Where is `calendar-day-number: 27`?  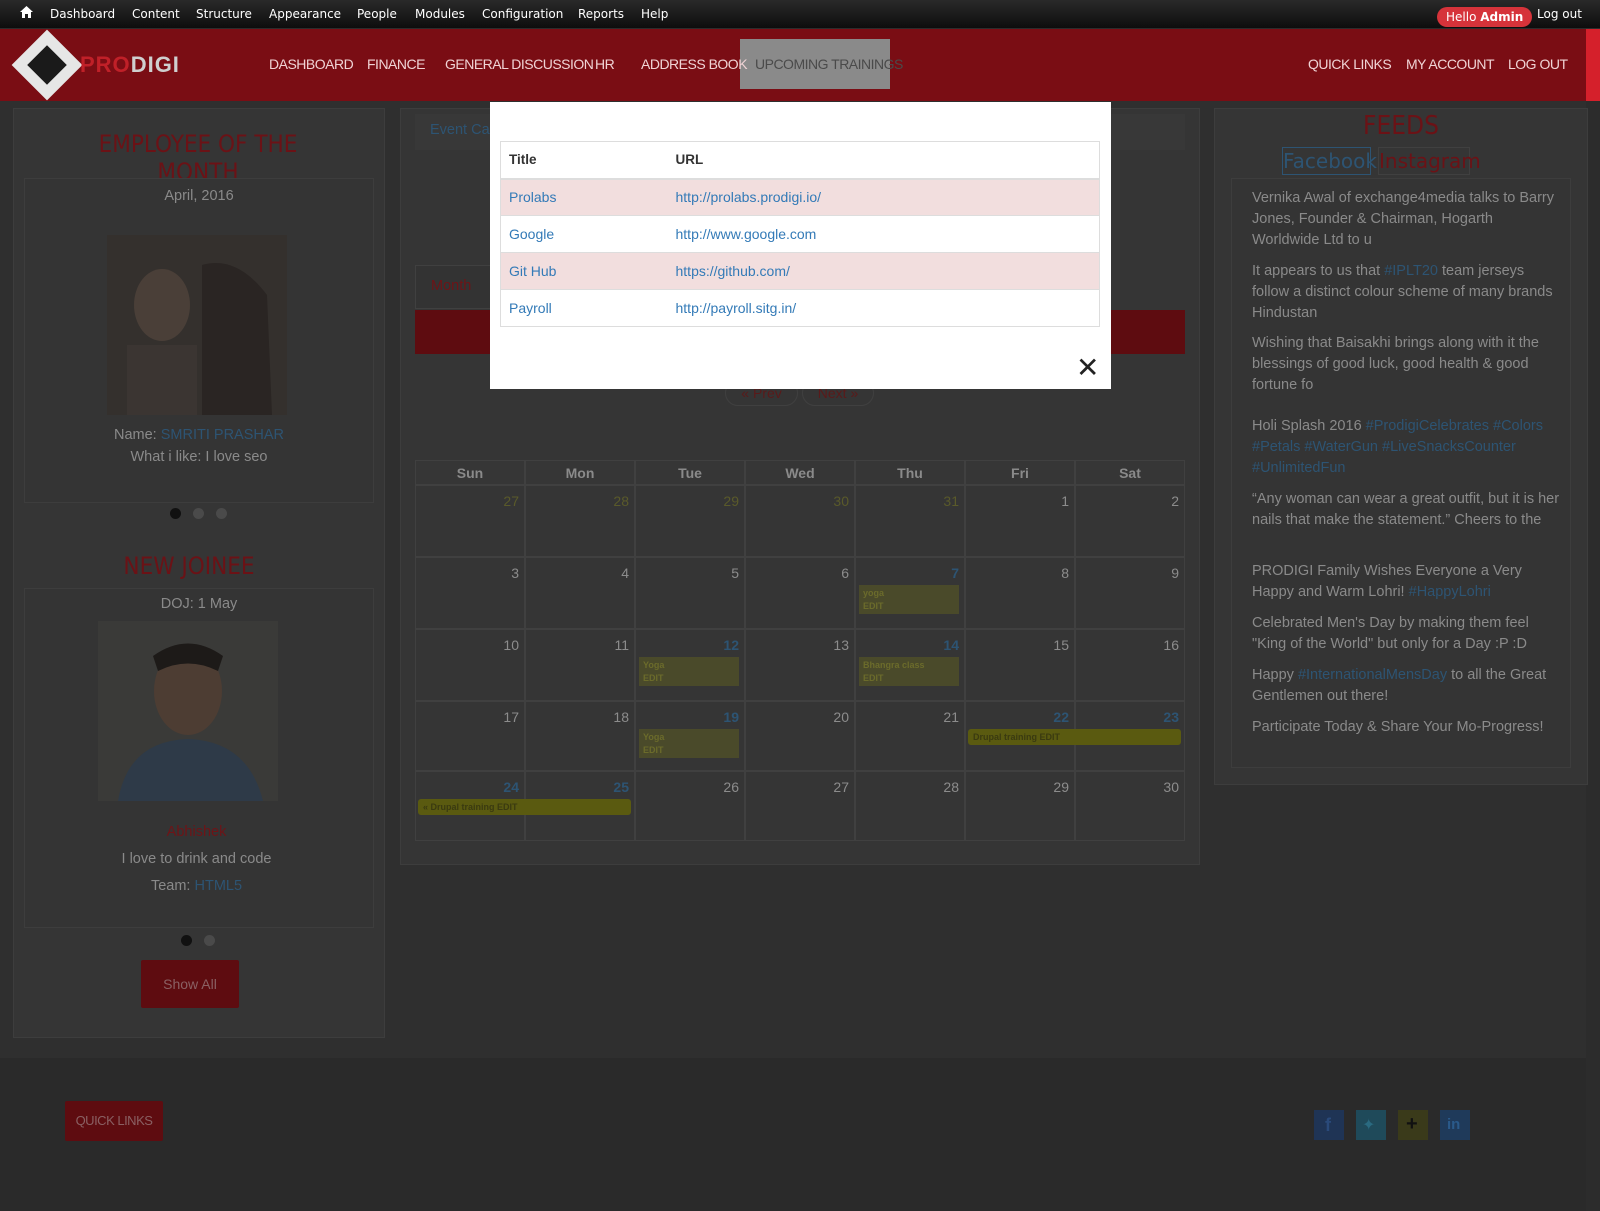
calendar-day-number: 27 is located at coordinates (511, 501).